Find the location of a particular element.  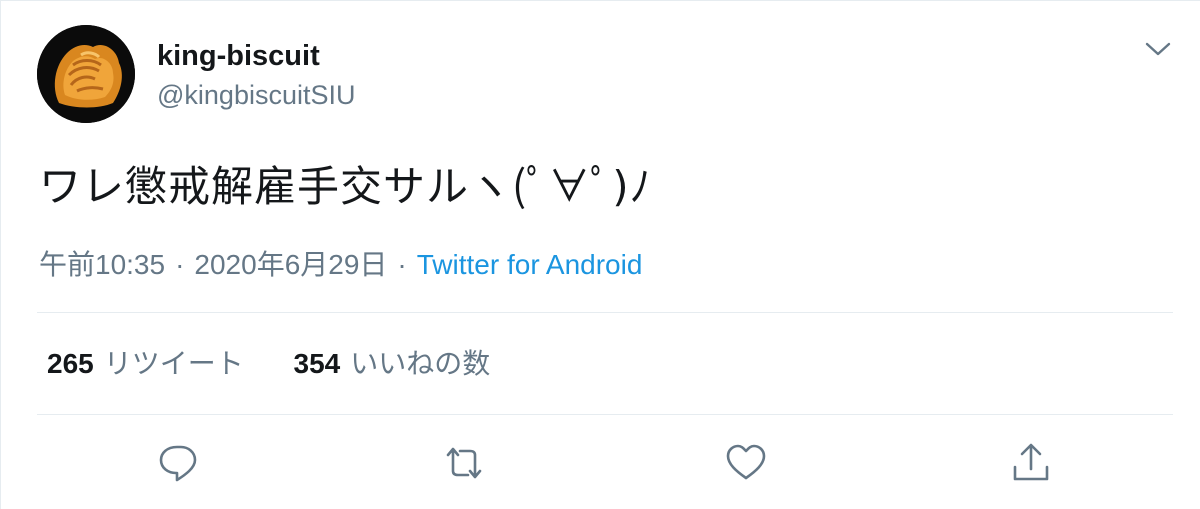

tweet-meta: 午前10:35 · 2020年6月29日 · Twitter for Android is located at coordinates (340, 265).